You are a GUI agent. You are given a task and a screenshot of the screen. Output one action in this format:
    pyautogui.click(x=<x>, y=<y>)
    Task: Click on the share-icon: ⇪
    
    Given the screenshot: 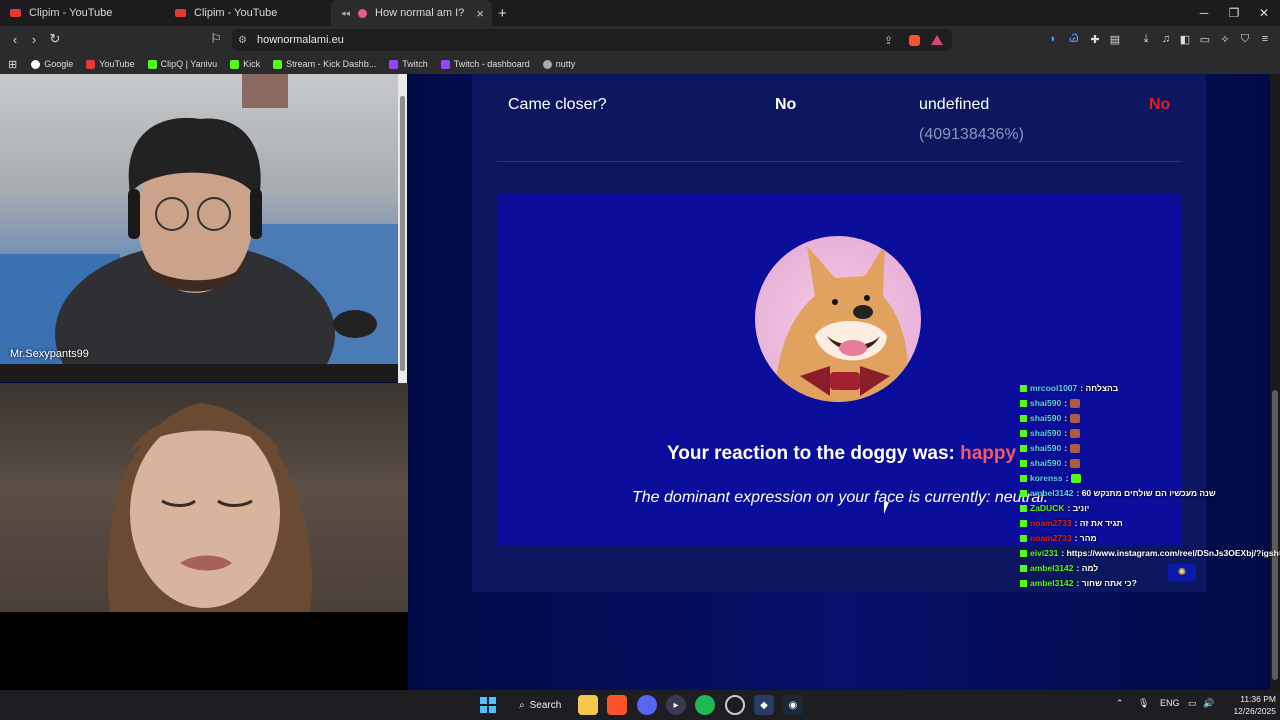 What is the action you would take?
    pyautogui.click(x=888, y=40)
    